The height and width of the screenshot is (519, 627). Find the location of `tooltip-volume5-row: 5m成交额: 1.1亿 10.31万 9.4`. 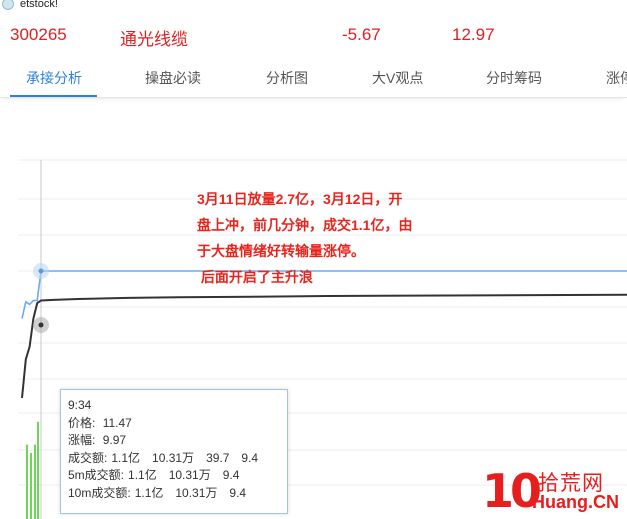

tooltip-volume5-row: 5m成交额: 1.1亿 10.31万 9.4 is located at coordinates (177, 476).